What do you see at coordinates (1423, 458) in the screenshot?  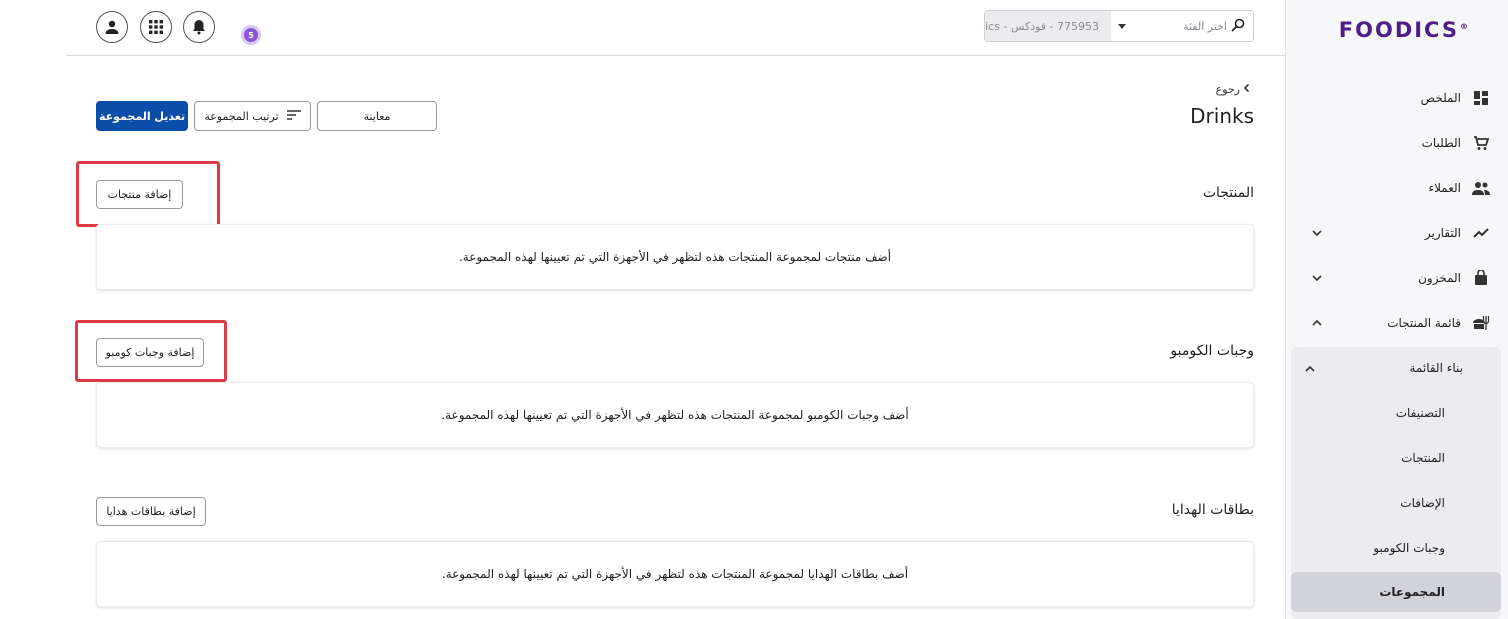 I see `sidebar-item-label: المنتجات` at bounding box center [1423, 458].